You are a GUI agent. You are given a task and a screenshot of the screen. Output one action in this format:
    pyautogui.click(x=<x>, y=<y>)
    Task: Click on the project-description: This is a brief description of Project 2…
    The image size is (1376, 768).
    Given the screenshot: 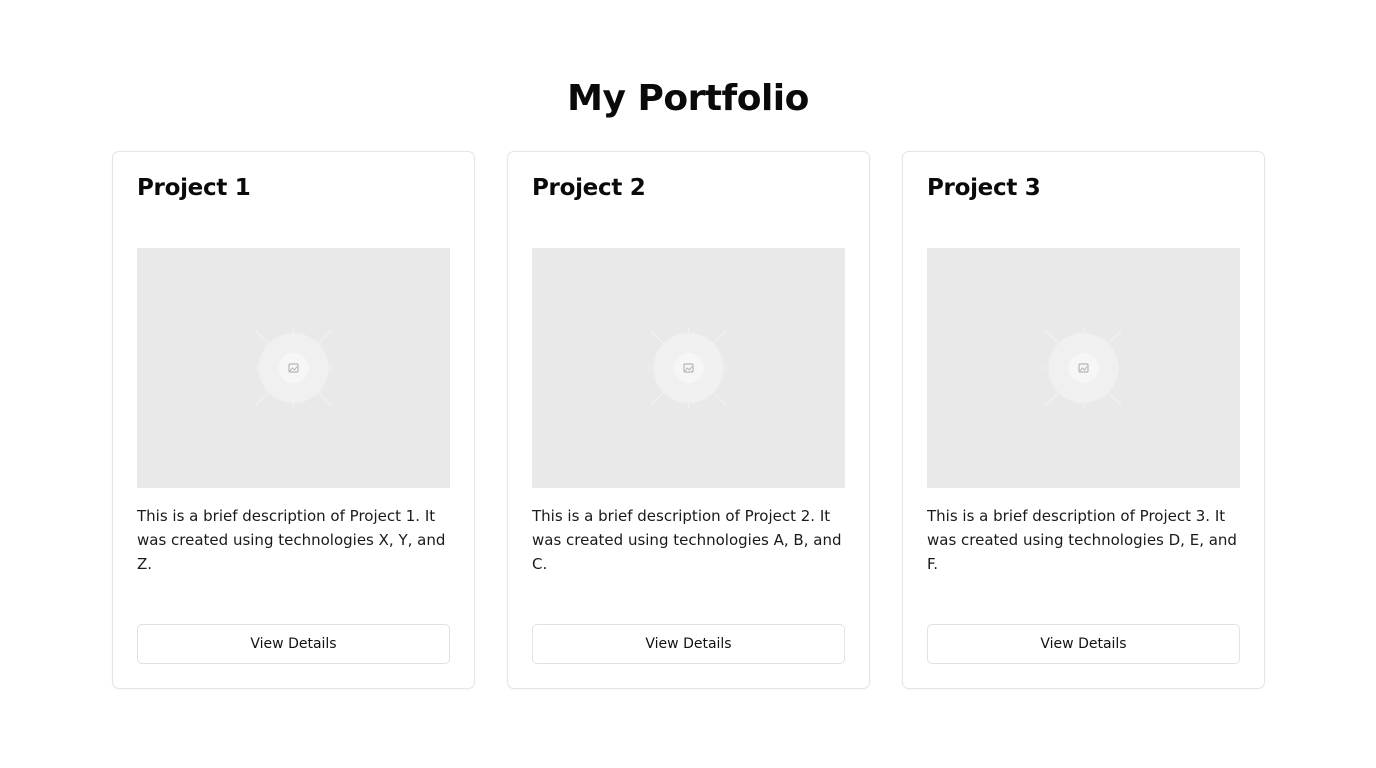 What is the action you would take?
    pyautogui.click(x=687, y=540)
    